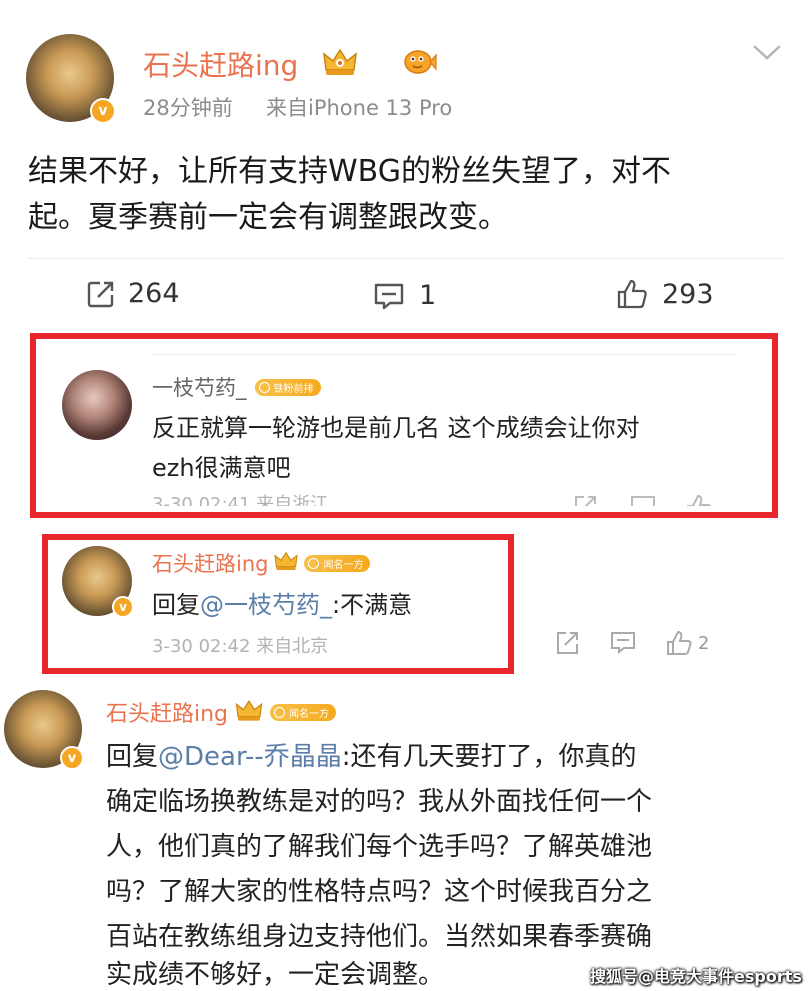 The height and width of the screenshot is (991, 811). I want to click on post-author-avatar: v, so click(71, 79).